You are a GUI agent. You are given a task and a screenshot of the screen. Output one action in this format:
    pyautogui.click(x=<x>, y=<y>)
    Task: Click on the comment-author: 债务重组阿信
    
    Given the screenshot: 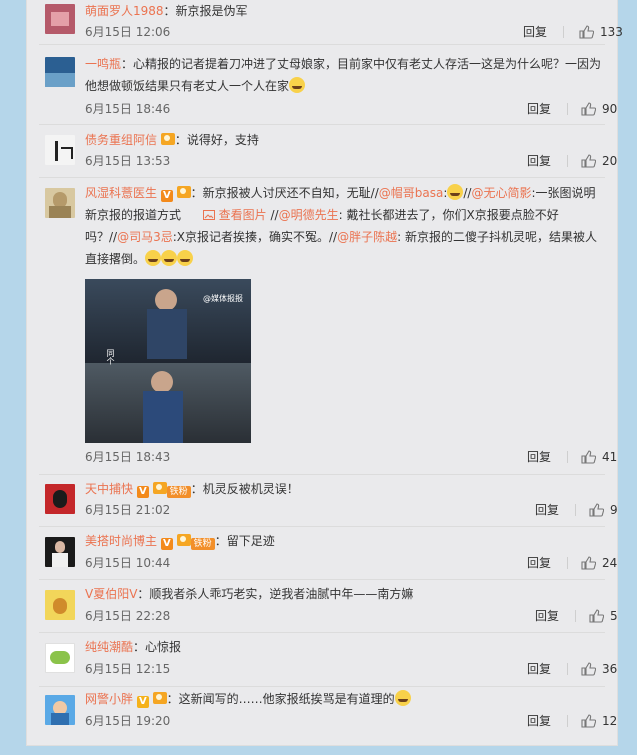 What is the action you would take?
    pyautogui.click(x=121, y=140)
    